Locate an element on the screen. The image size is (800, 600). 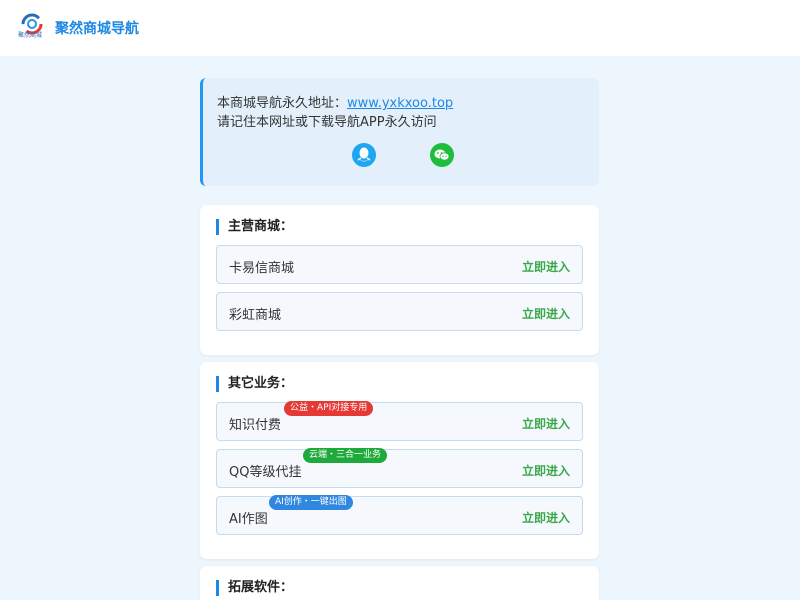
list-item: QQ等级代挂 云端・三合一业务 立即进入 is located at coordinates (399, 468).